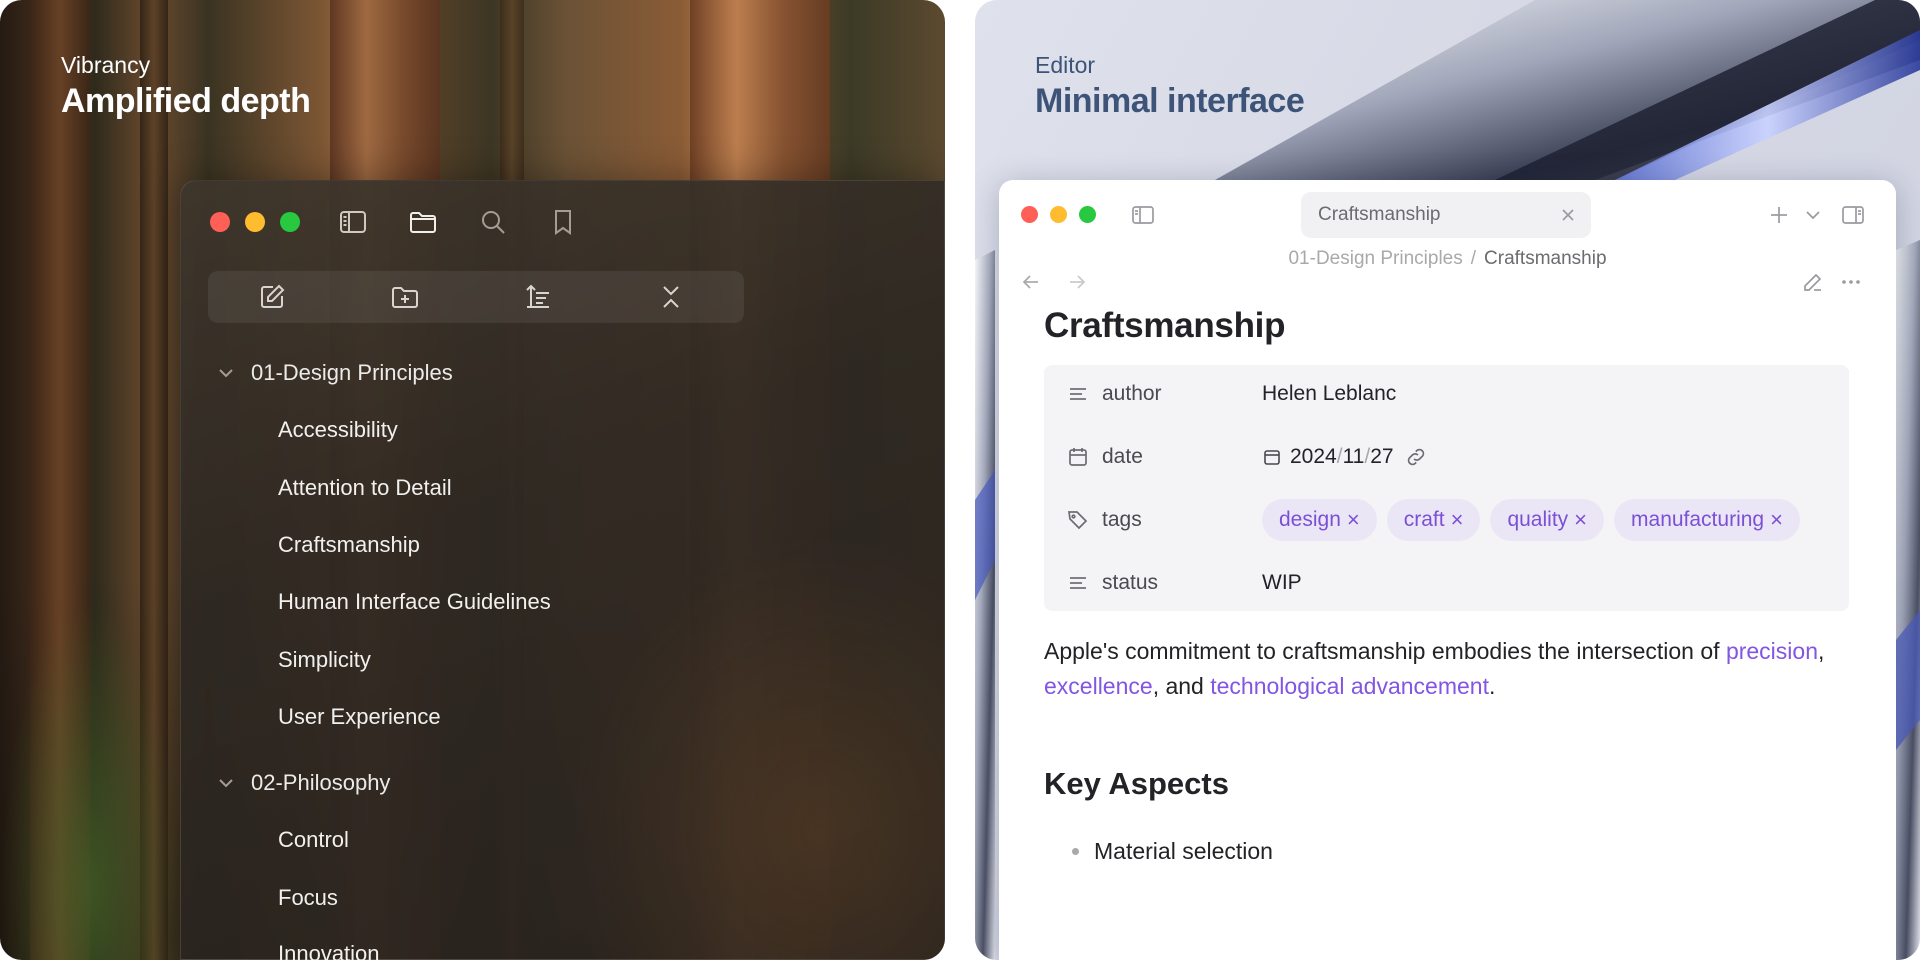  What do you see at coordinates (1310, 519) in the screenshot?
I see `tag-label: design` at bounding box center [1310, 519].